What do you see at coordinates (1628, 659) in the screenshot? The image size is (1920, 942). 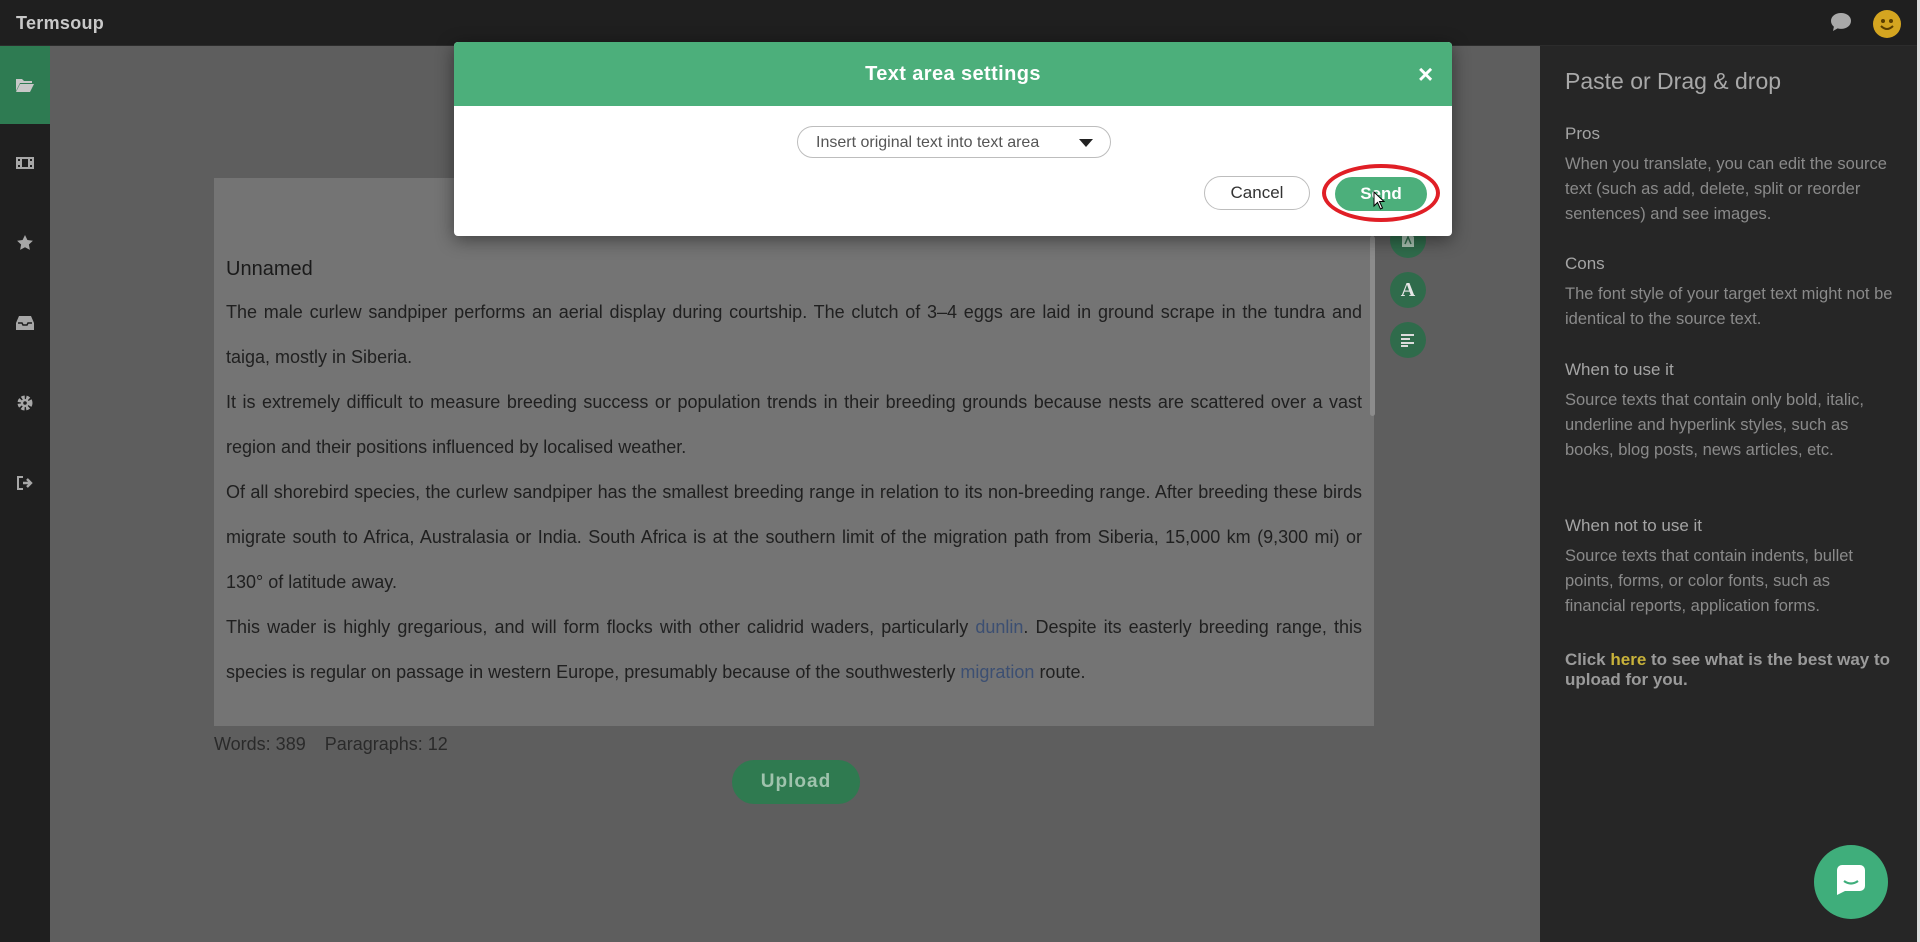 I see `here-link: here` at bounding box center [1628, 659].